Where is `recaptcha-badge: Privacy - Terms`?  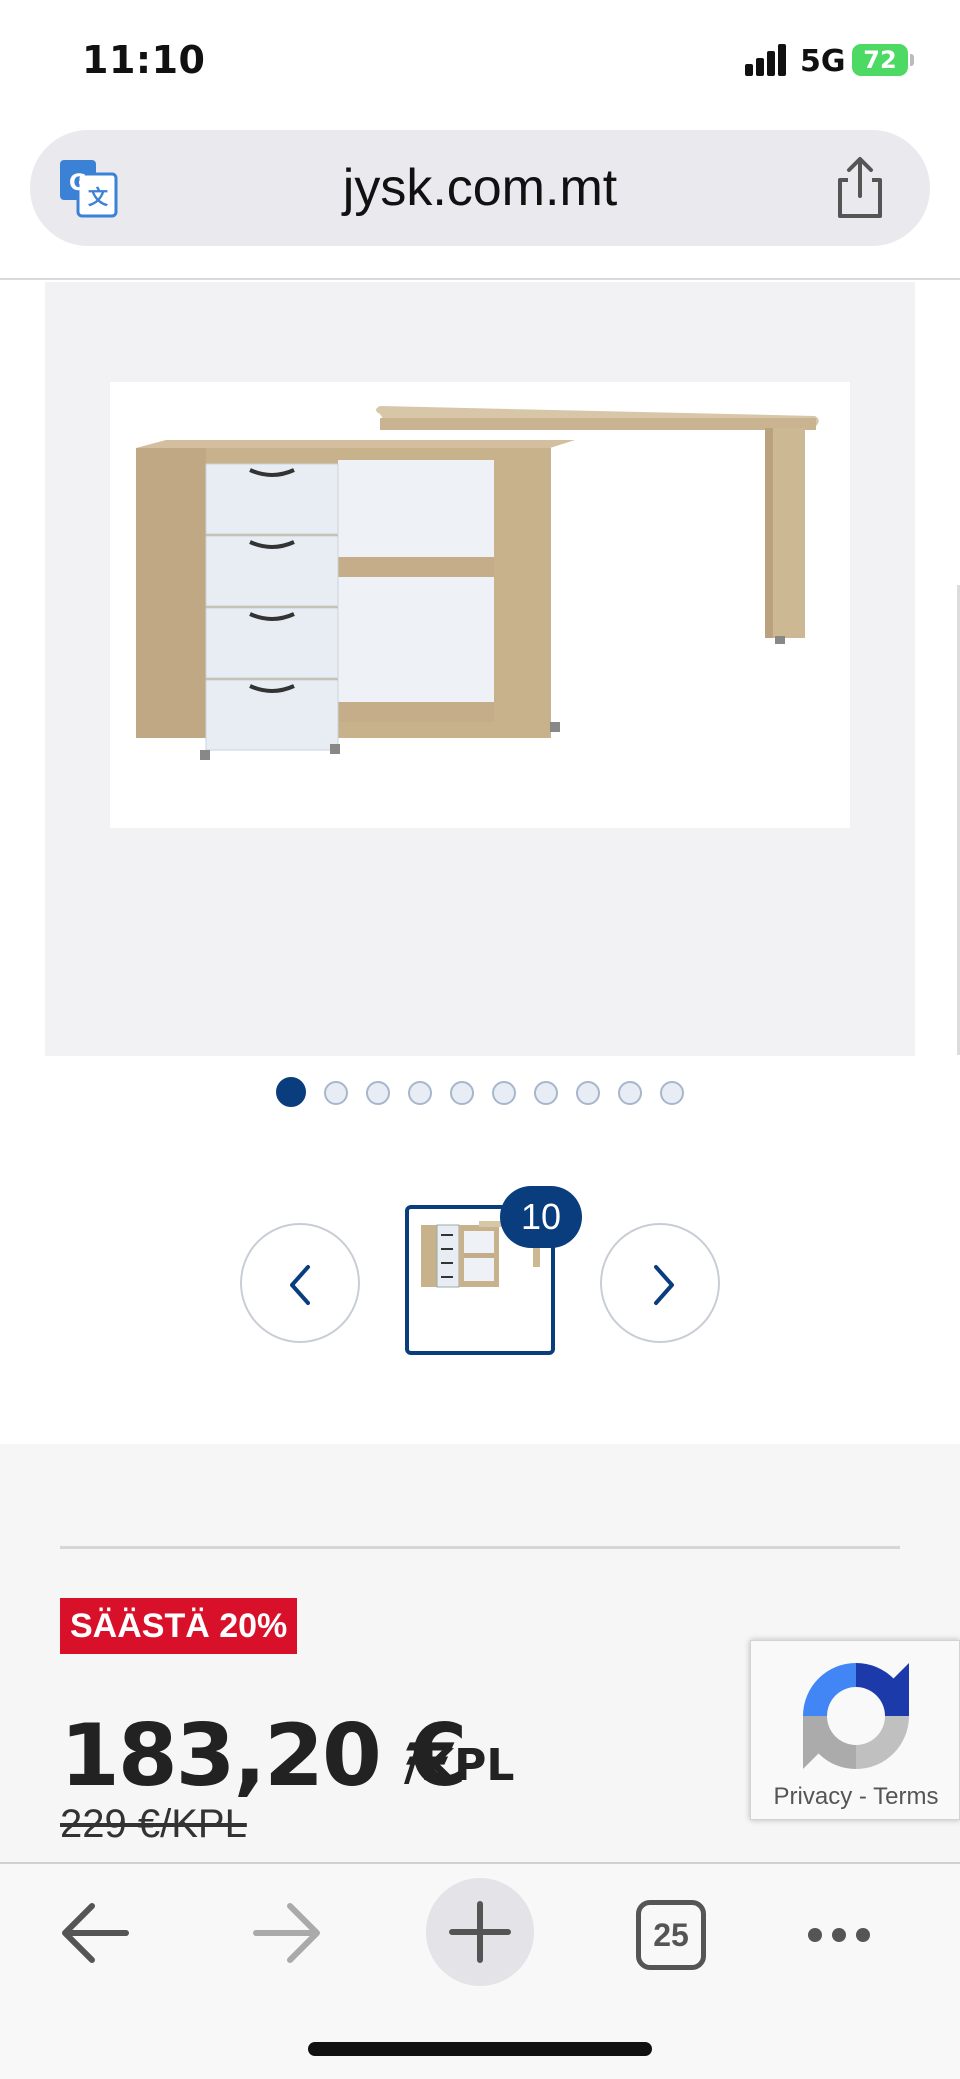
recaptcha-badge: Privacy - Terms is located at coordinates (855, 1730).